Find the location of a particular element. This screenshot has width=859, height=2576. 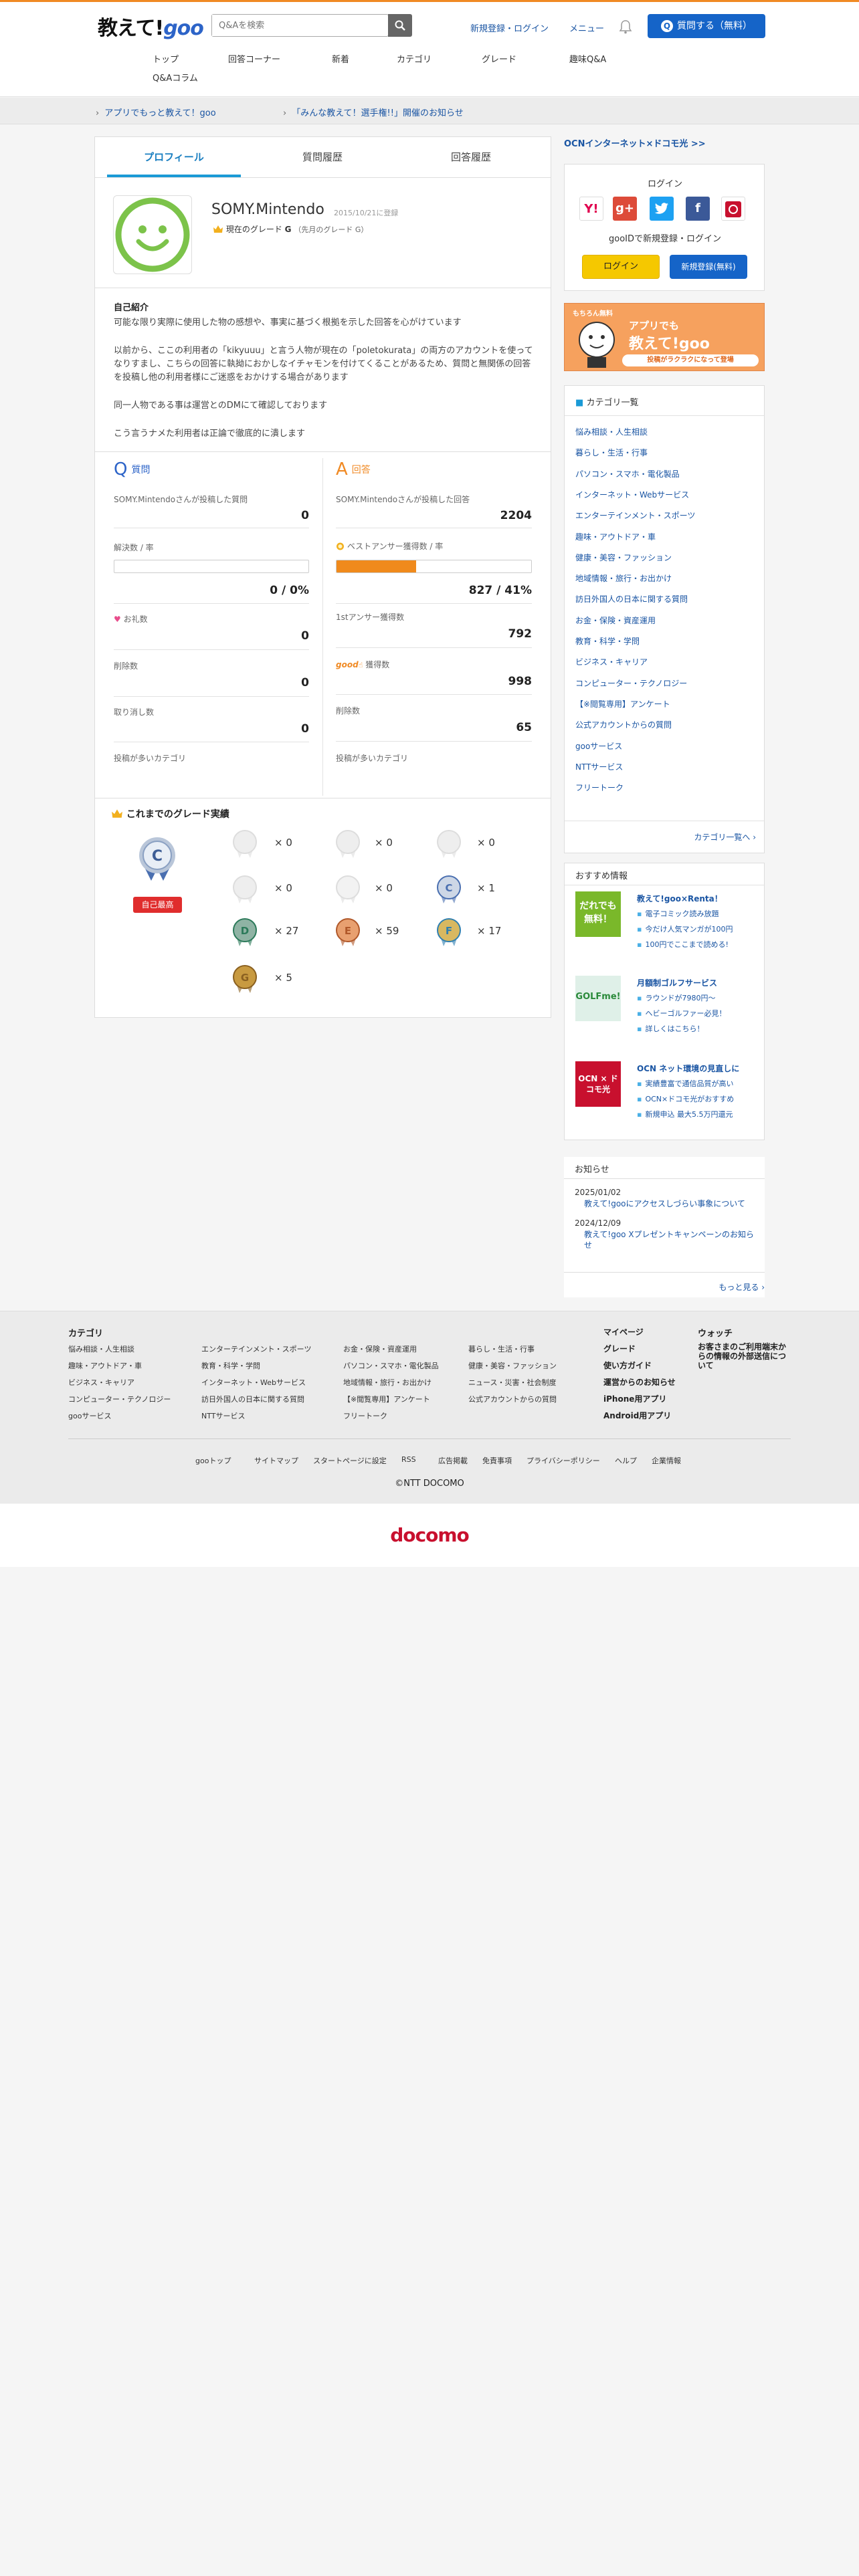

category-link: フリートーク is located at coordinates (600, 787).